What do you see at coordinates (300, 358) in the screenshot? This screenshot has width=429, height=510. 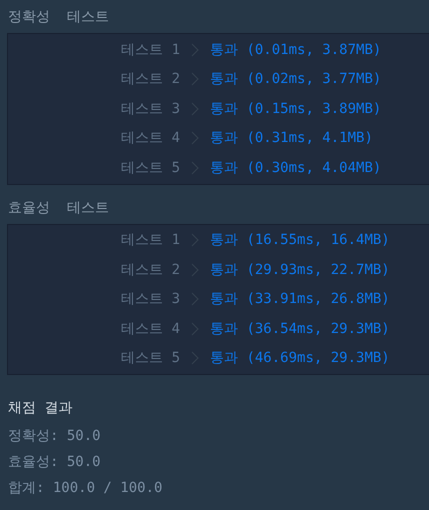 I see `test-result: 통과 (46.69ms, 29.3MB)` at bounding box center [300, 358].